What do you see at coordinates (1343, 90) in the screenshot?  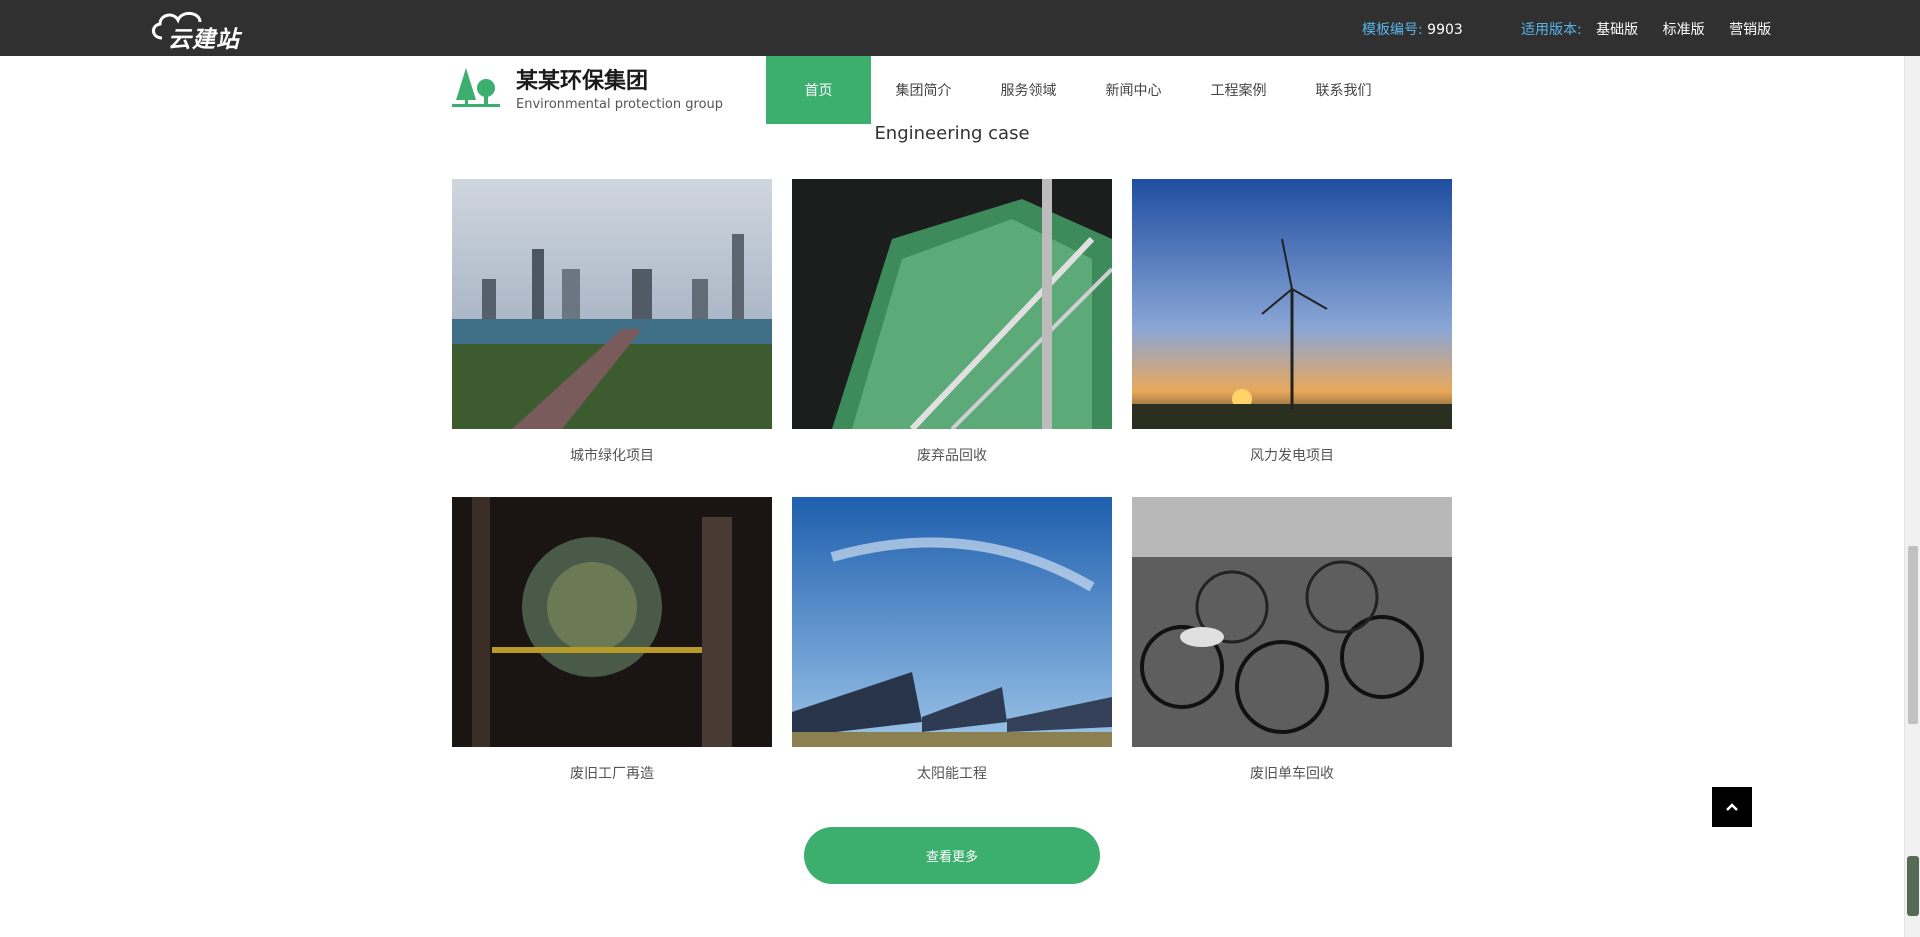 I see `nav-contact: 联系我们` at bounding box center [1343, 90].